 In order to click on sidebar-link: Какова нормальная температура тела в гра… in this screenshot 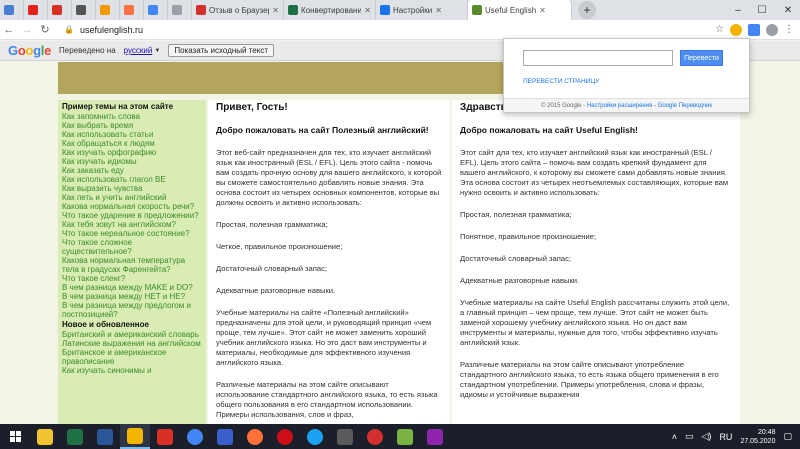, I will do `click(132, 265)`.